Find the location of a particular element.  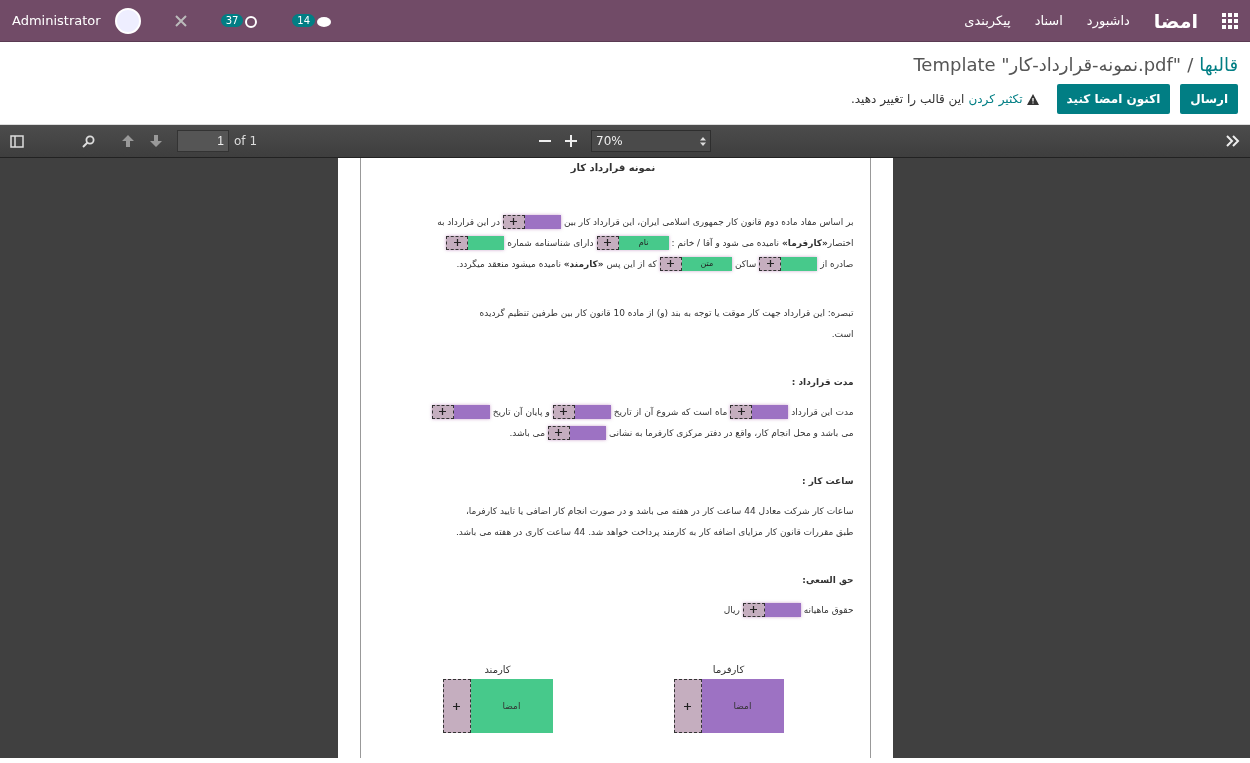

tools-icon is located at coordinates (180, 20).